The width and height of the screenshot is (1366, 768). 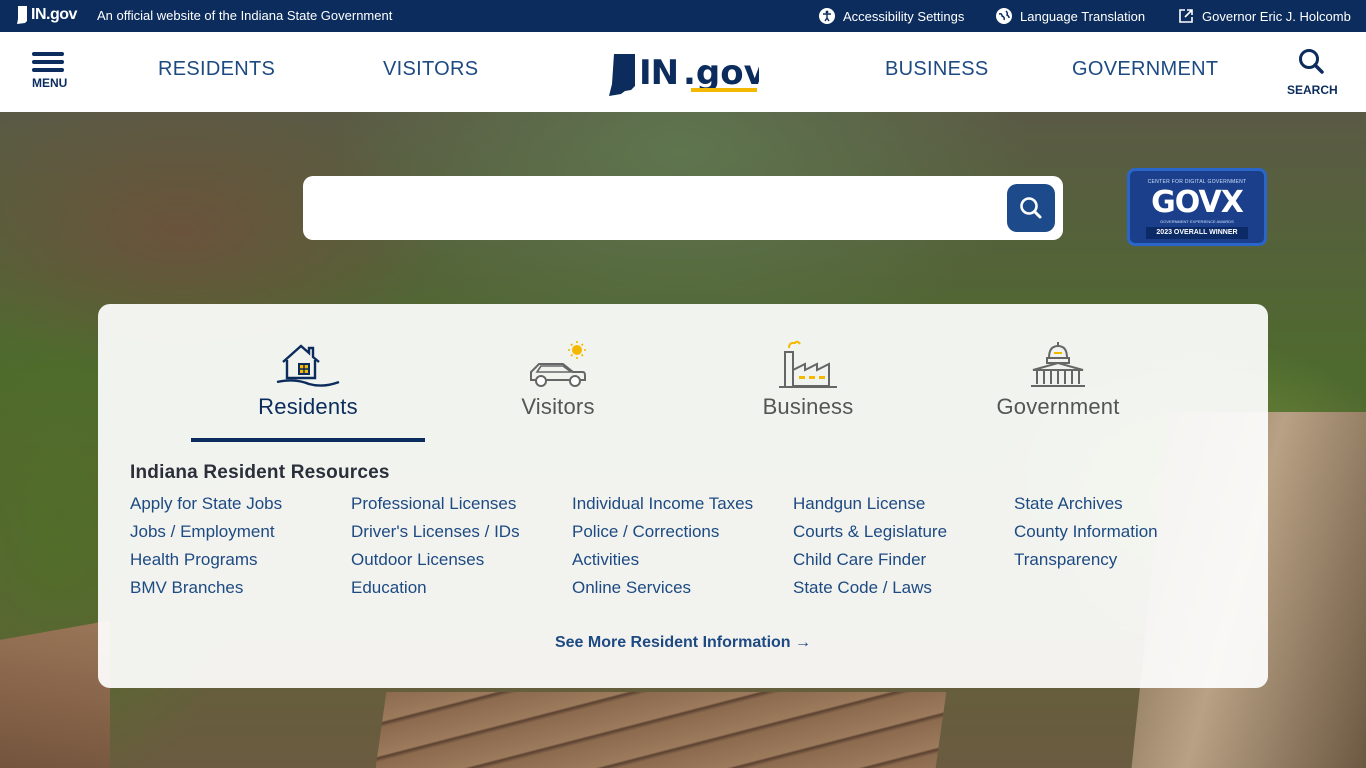 What do you see at coordinates (308, 406) in the screenshot?
I see `tab-residents-label: Residents` at bounding box center [308, 406].